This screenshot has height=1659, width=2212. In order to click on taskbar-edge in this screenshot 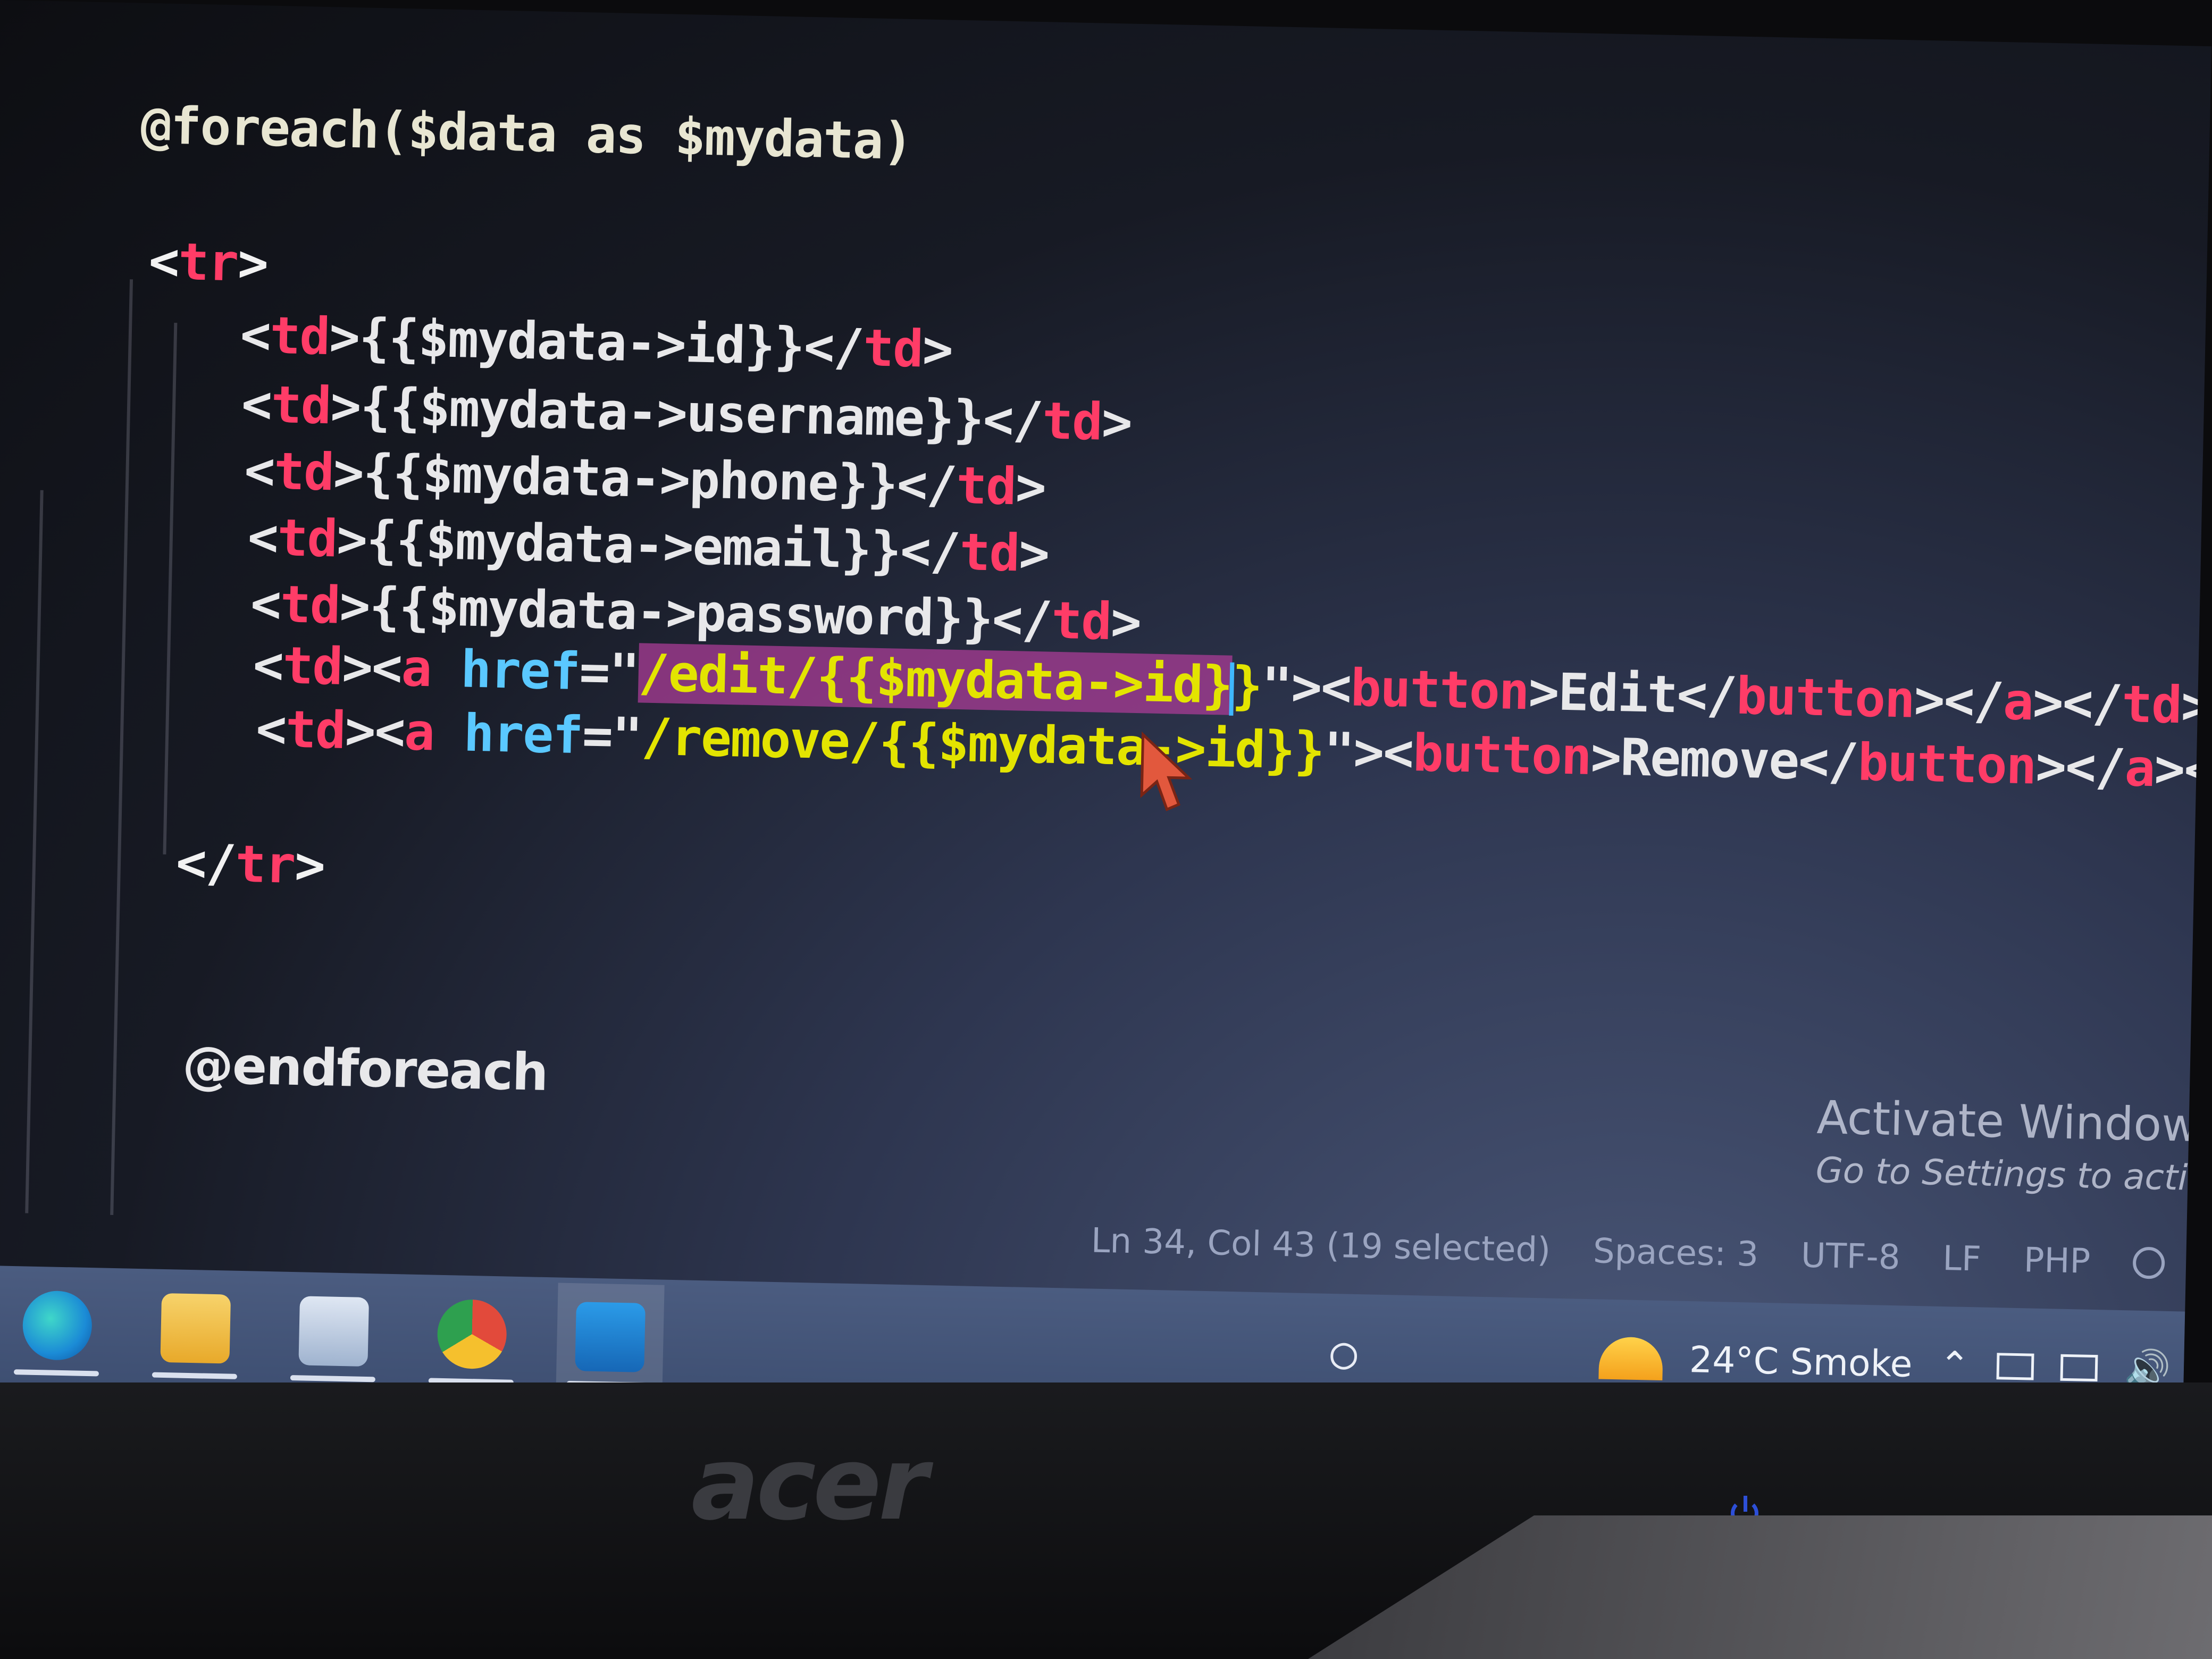, I will do `click(57, 1325)`.